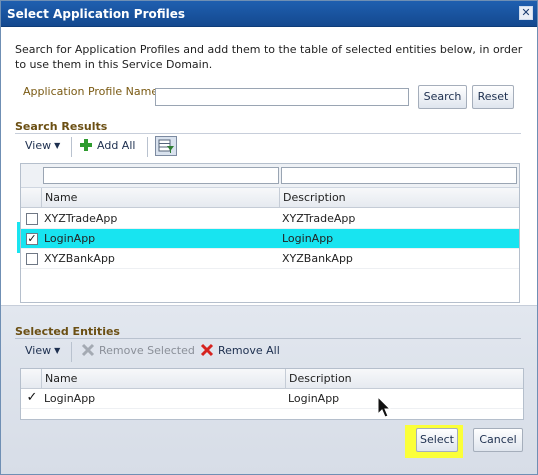 The width and height of the screenshot is (538, 475). I want to click on remove-all-label: Remove All, so click(249, 350).